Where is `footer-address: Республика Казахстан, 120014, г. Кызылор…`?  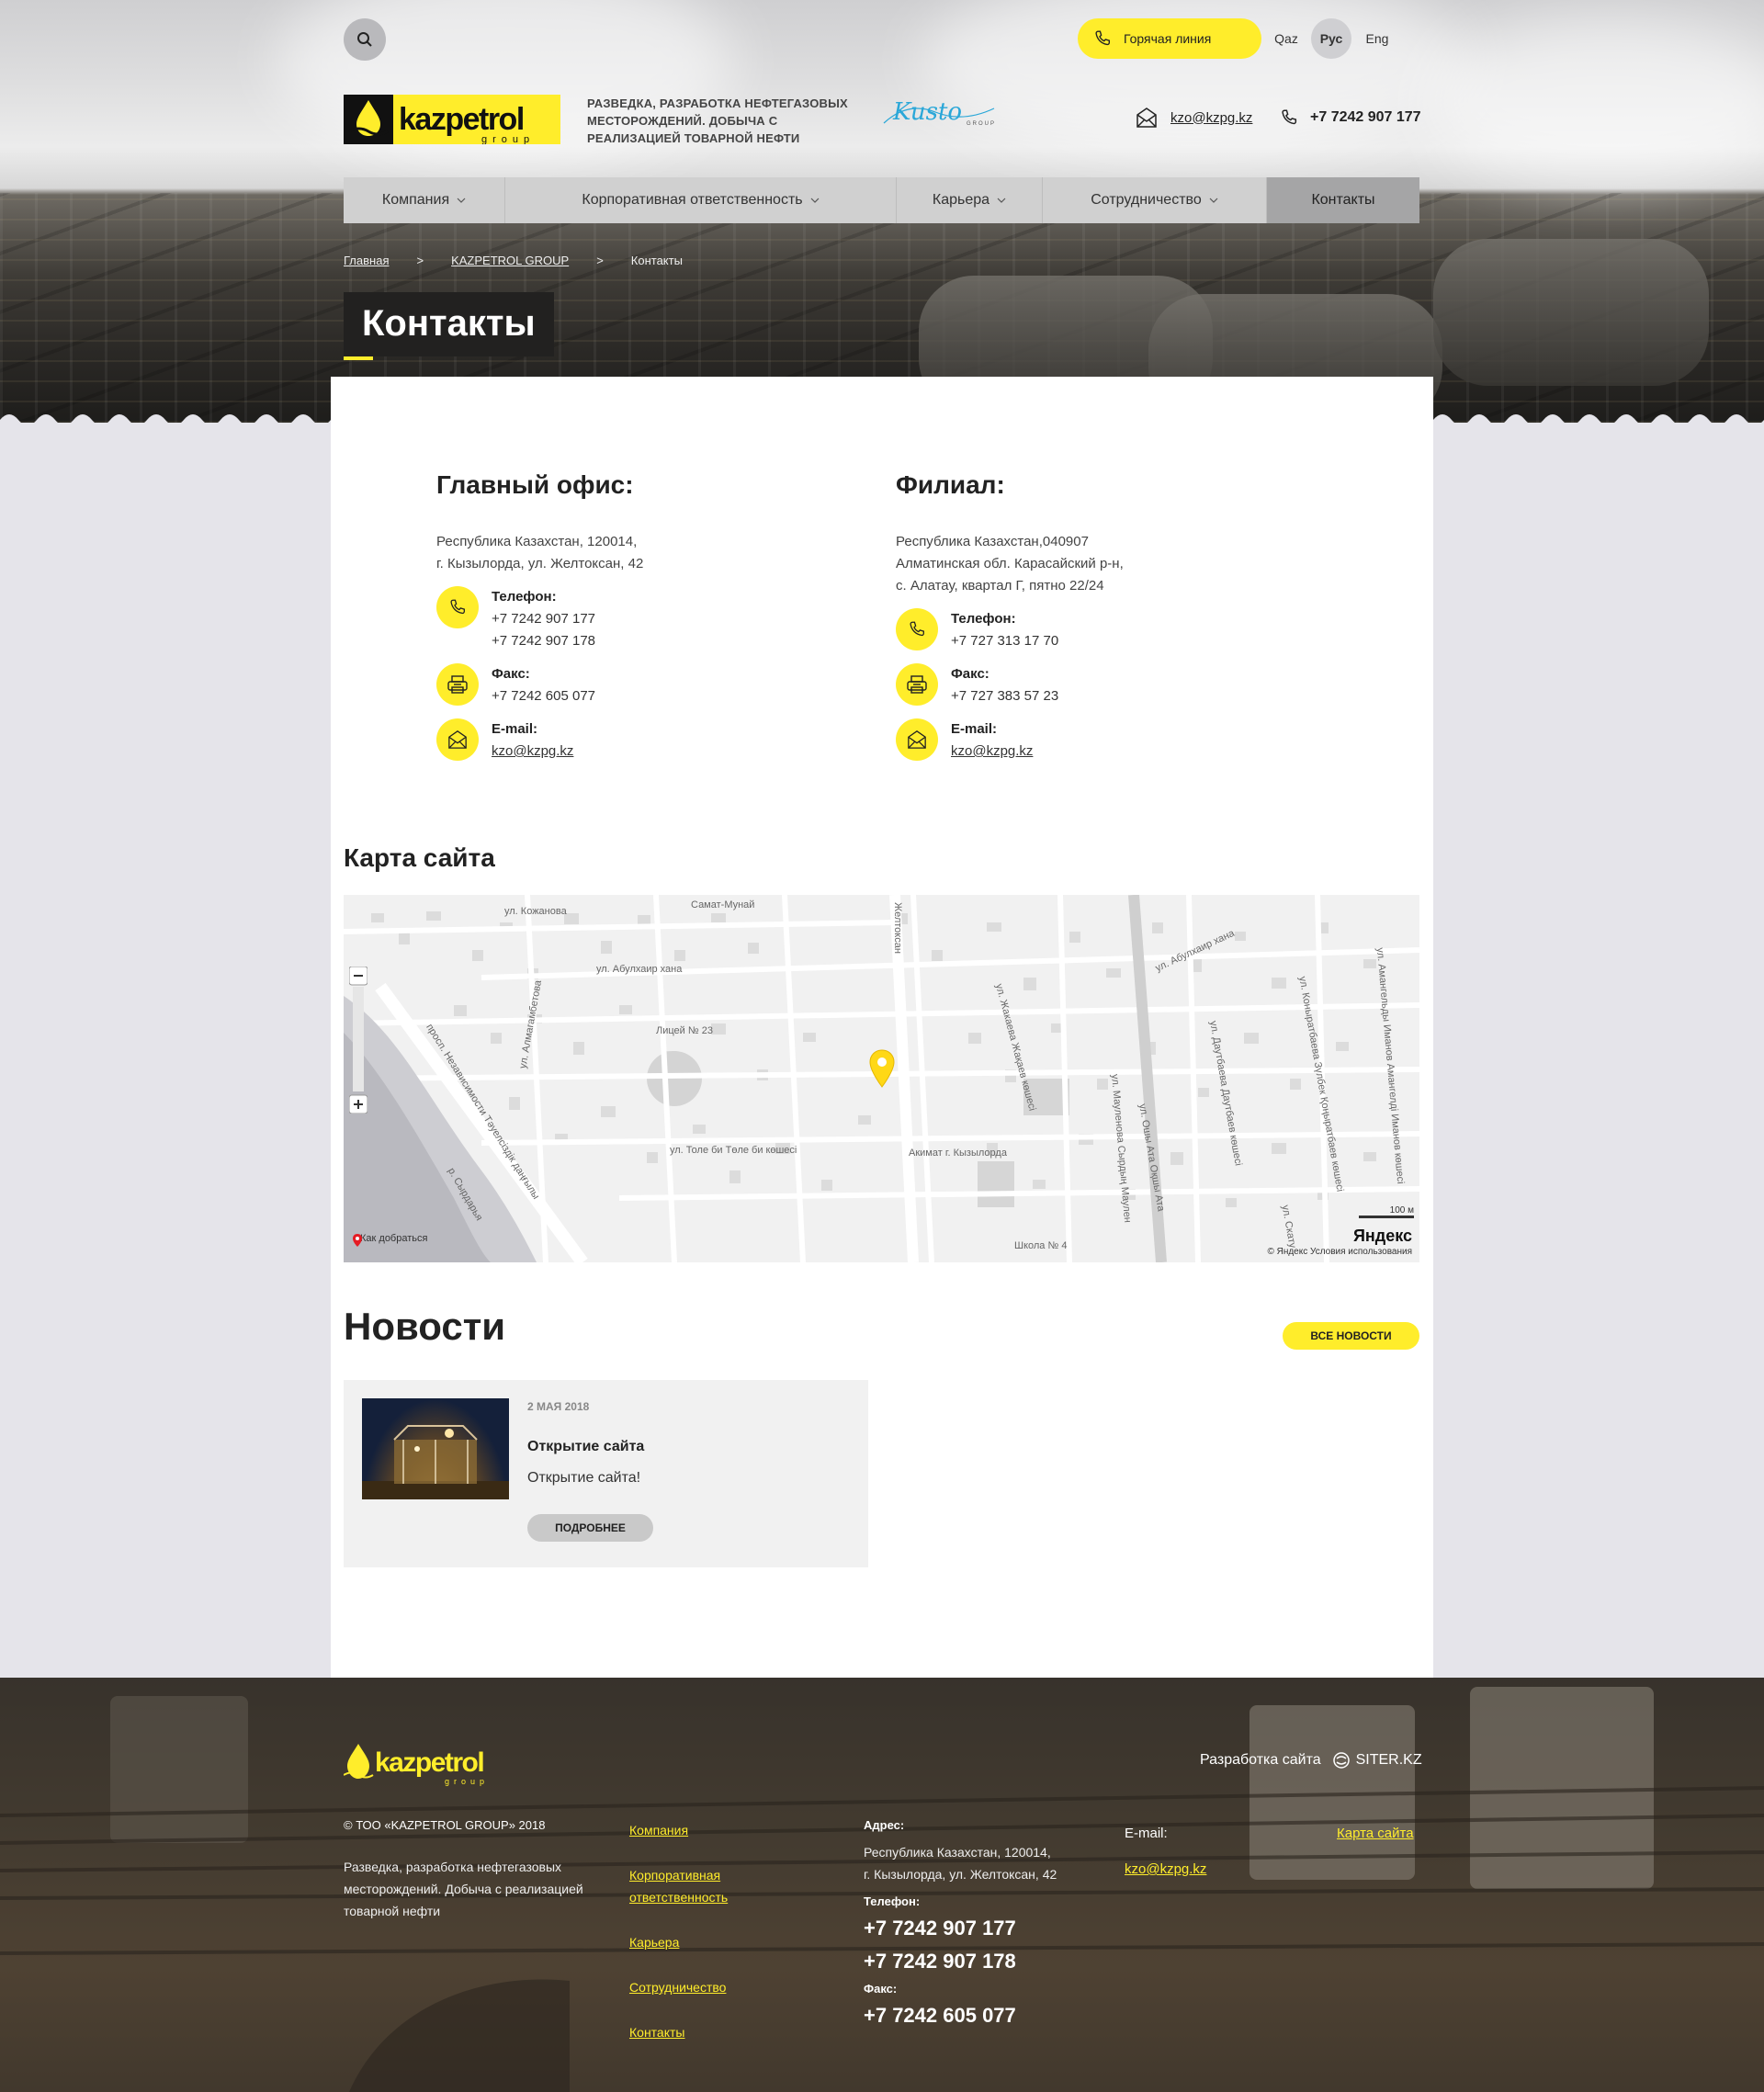
footer-address: Республика Казахстан, 120014, г. Кызылор… is located at coordinates (983, 1863).